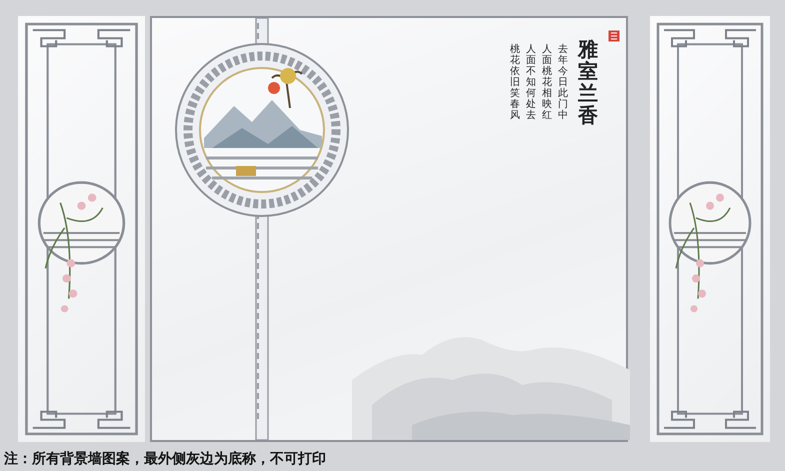  Describe the element at coordinates (547, 82) in the screenshot. I see `poem-line: 人面桃花相映红` at that location.